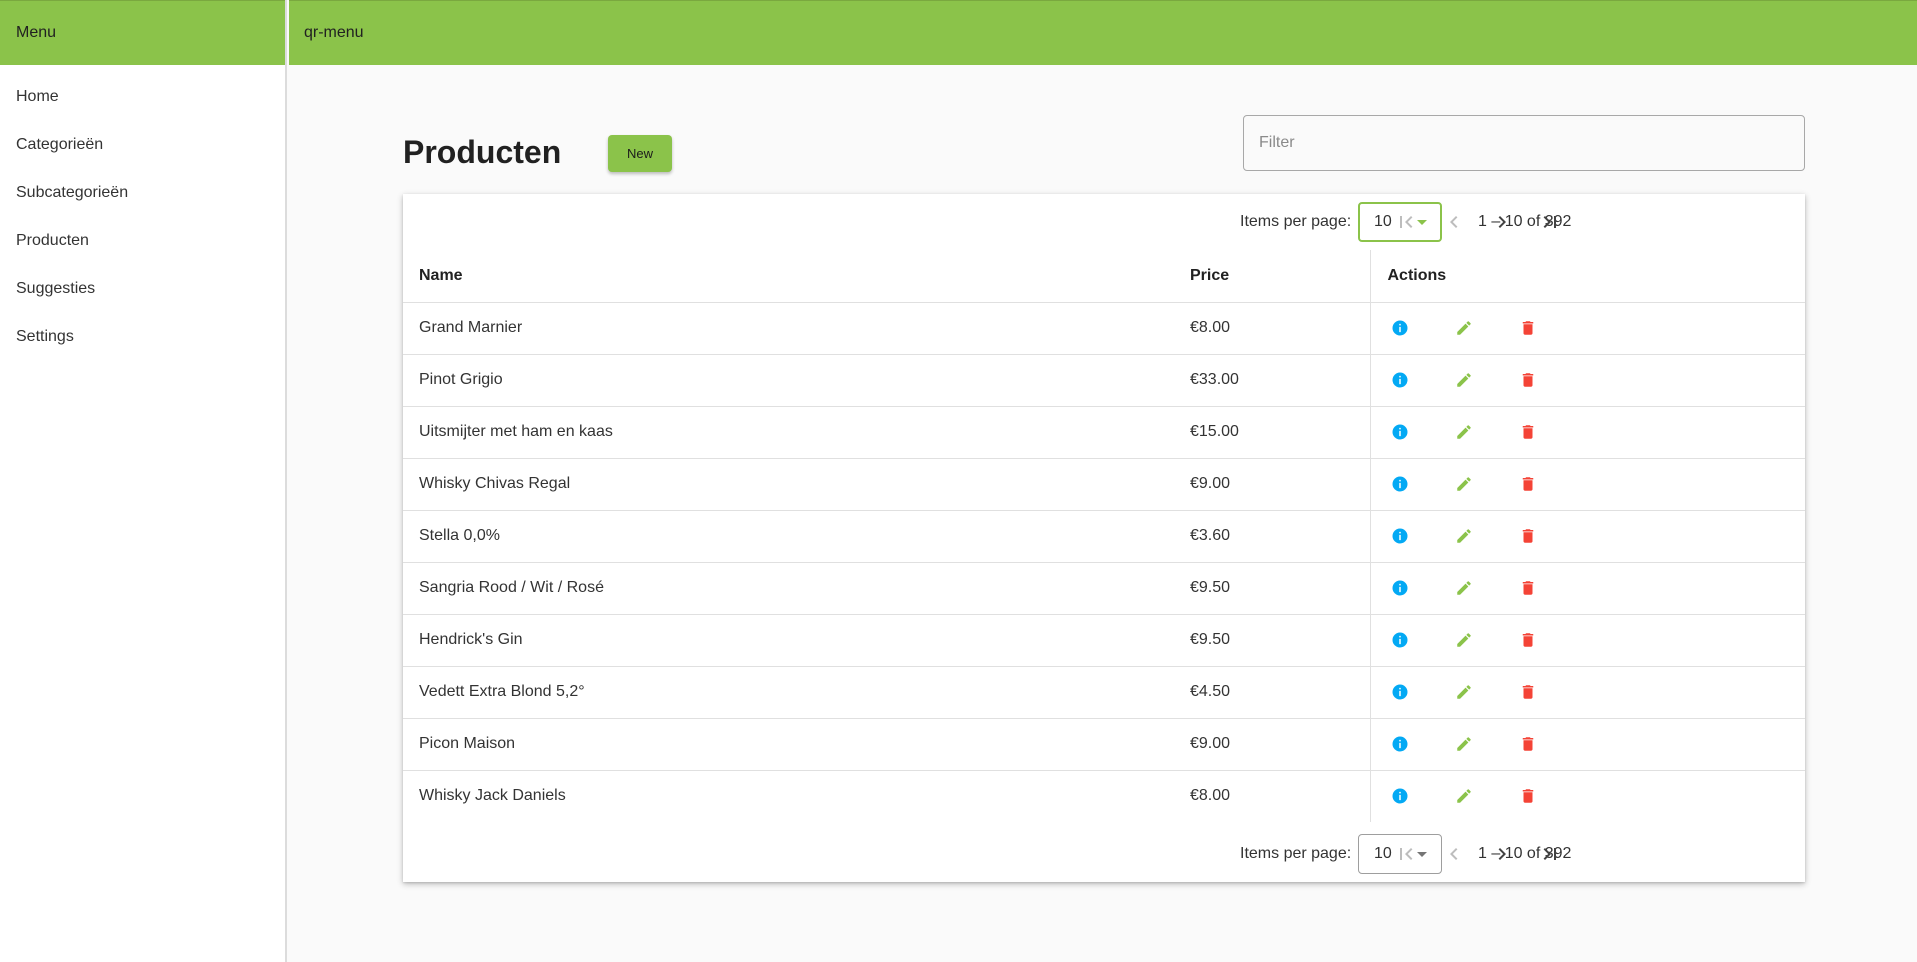 This screenshot has width=1917, height=962. What do you see at coordinates (1524, 143) in the screenshot?
I see `filter-input` at bounding box center [1524, 143].